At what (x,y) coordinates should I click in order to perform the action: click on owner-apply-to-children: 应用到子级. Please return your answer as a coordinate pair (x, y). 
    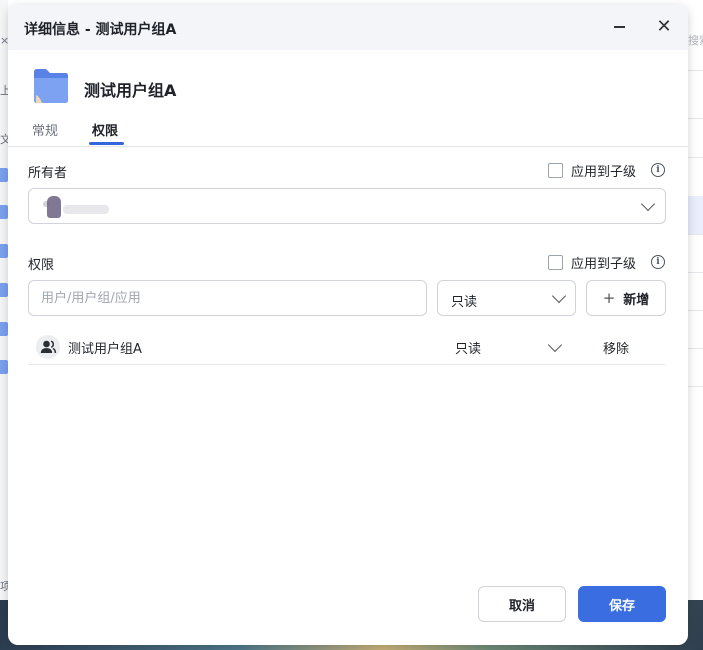
    Looking at the image, I should click on (592, 170).